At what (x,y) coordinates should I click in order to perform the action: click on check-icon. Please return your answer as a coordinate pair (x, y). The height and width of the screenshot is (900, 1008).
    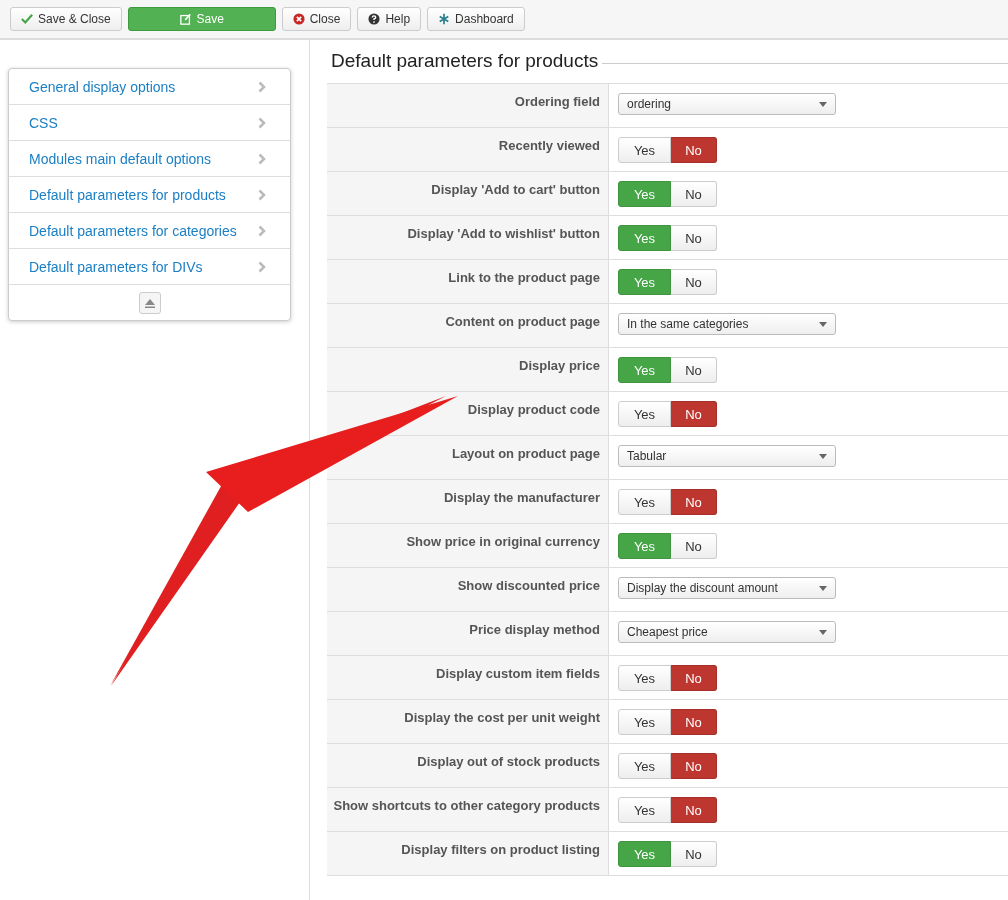
    Looking at the image, I should click on (27, 19).